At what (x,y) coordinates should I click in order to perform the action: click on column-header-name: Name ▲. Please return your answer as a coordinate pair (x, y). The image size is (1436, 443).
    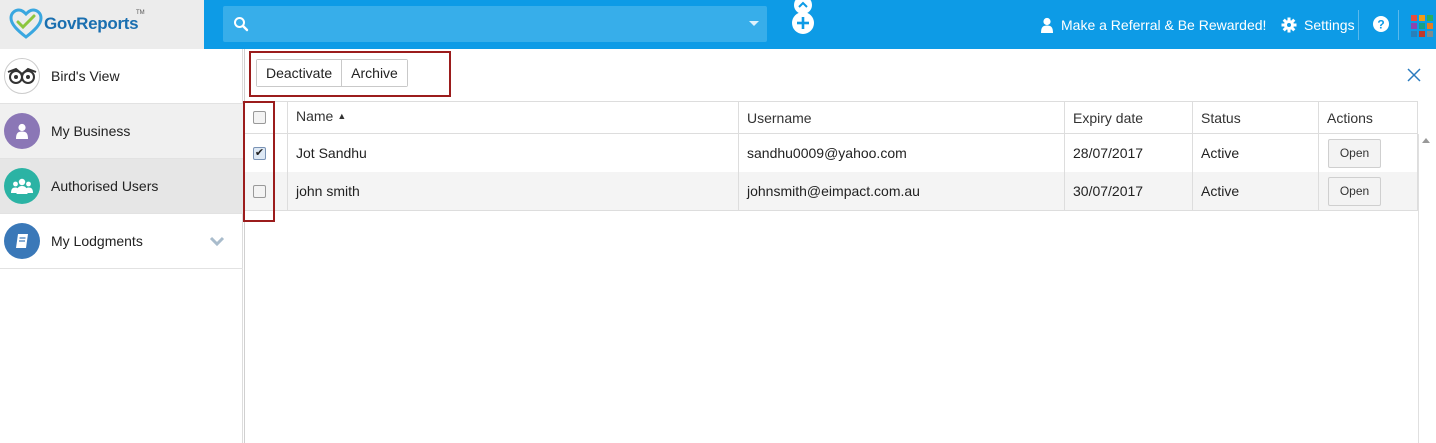
    Looking at the image, I should click on (513, 117).